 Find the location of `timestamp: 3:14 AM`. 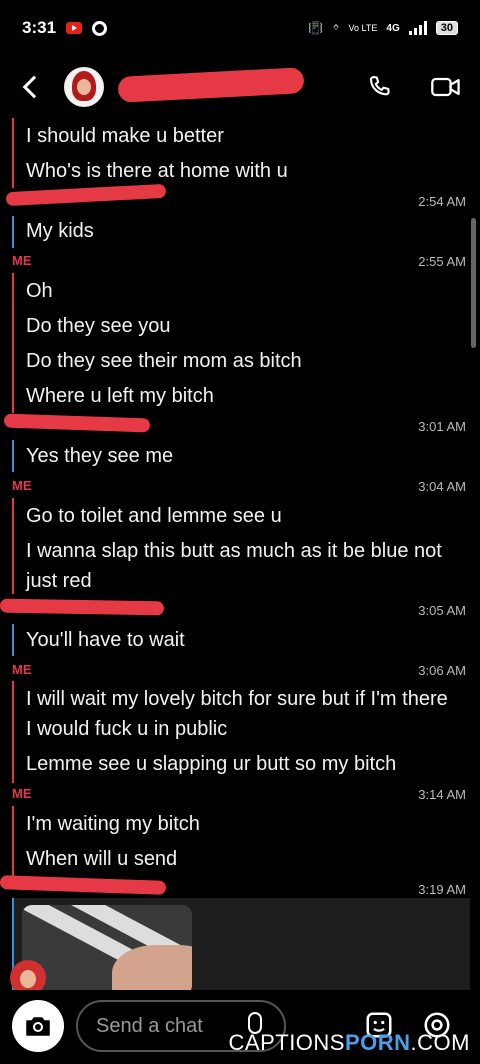

timestamp: 3:14 AM is located at coordinates (442, 794).